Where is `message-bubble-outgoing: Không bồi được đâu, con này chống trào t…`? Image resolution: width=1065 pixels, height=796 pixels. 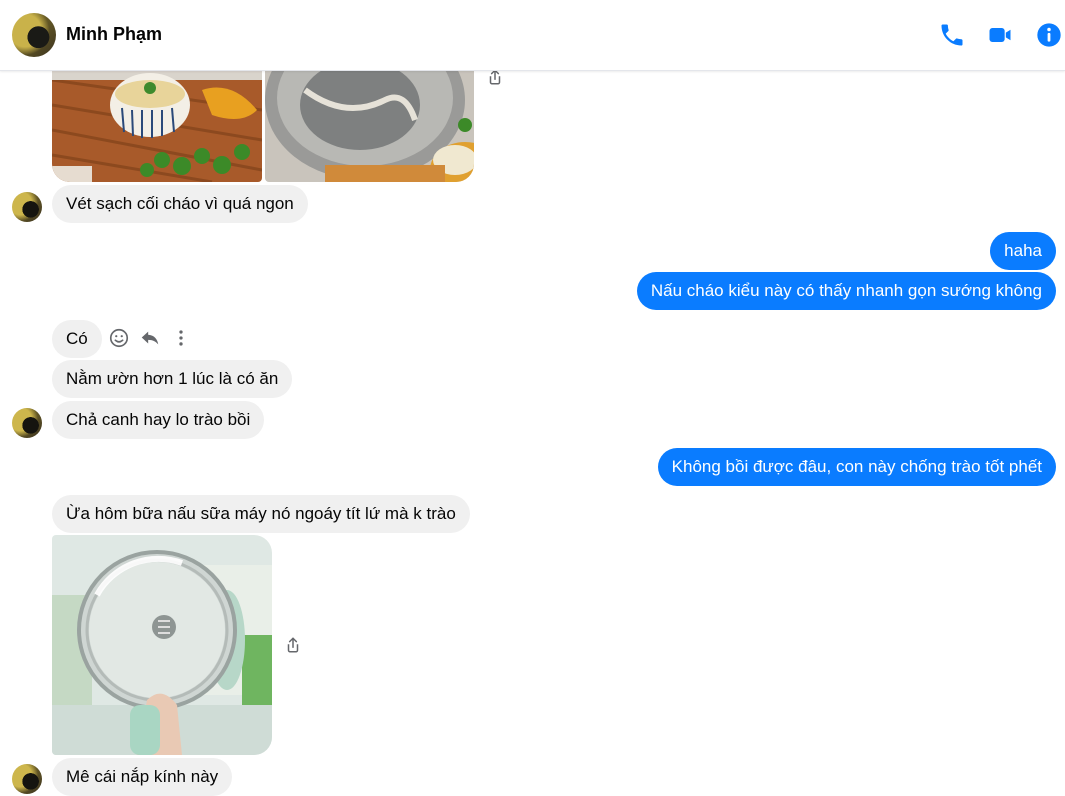 message-bubble-outgoing: Không bồi được đâu, con này chống trào t… is located at coordinates (856, 467).